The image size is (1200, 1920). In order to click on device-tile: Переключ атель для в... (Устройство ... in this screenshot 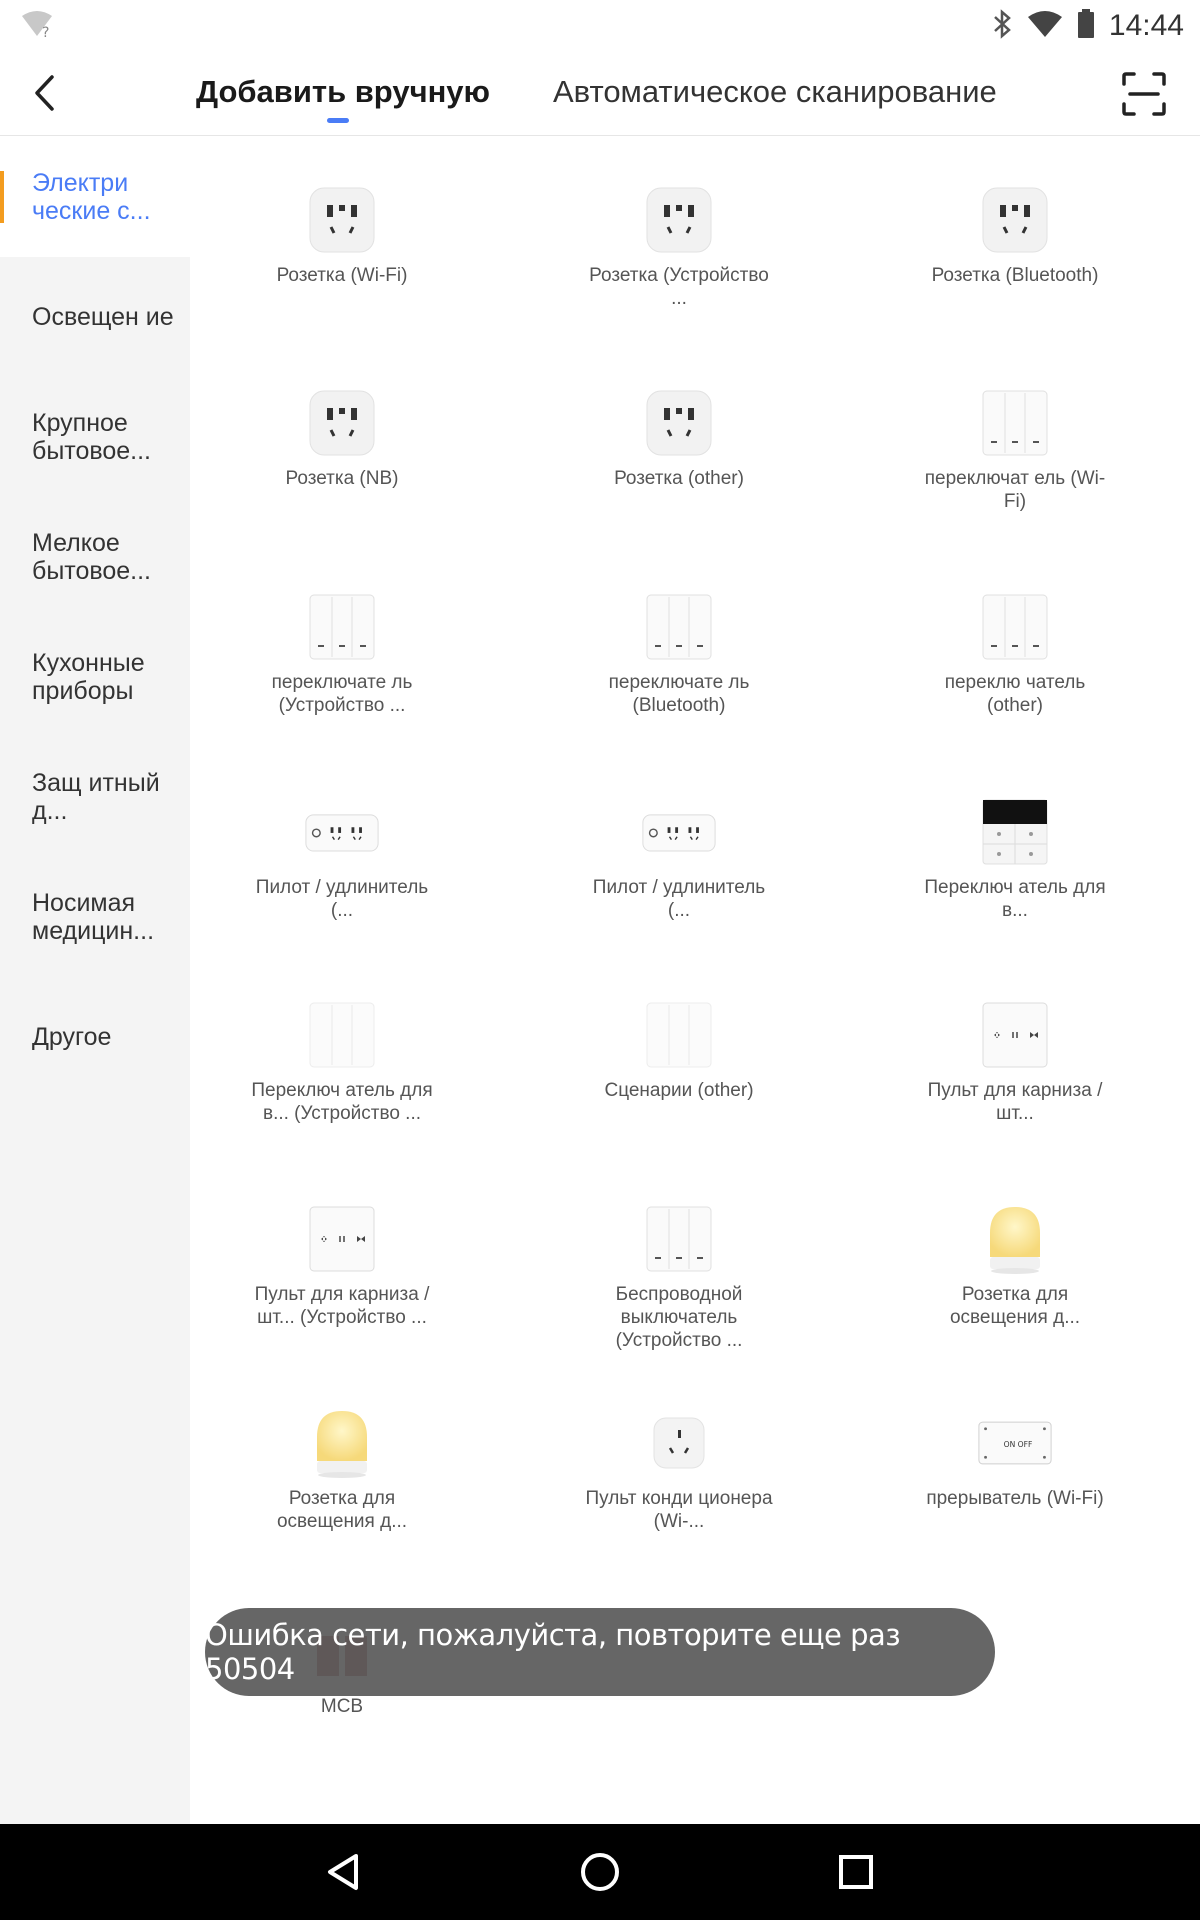, I will do `click(342, 1061)`.